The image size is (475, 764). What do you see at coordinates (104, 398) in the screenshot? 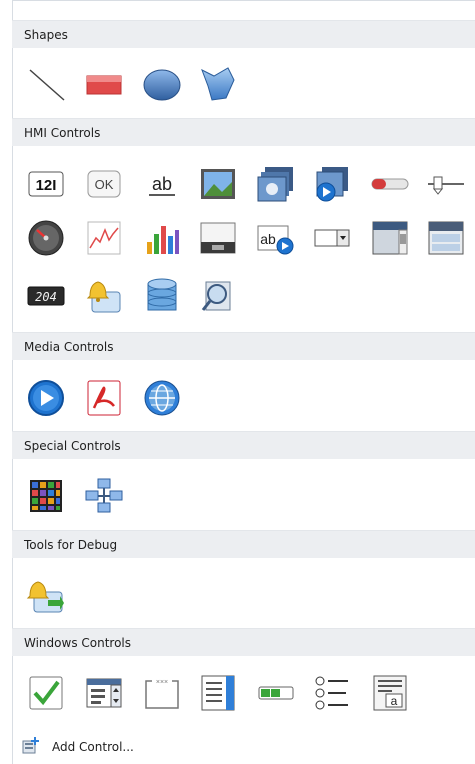
I see `pdf-viewer-icon` at bounding box center [104, 398].